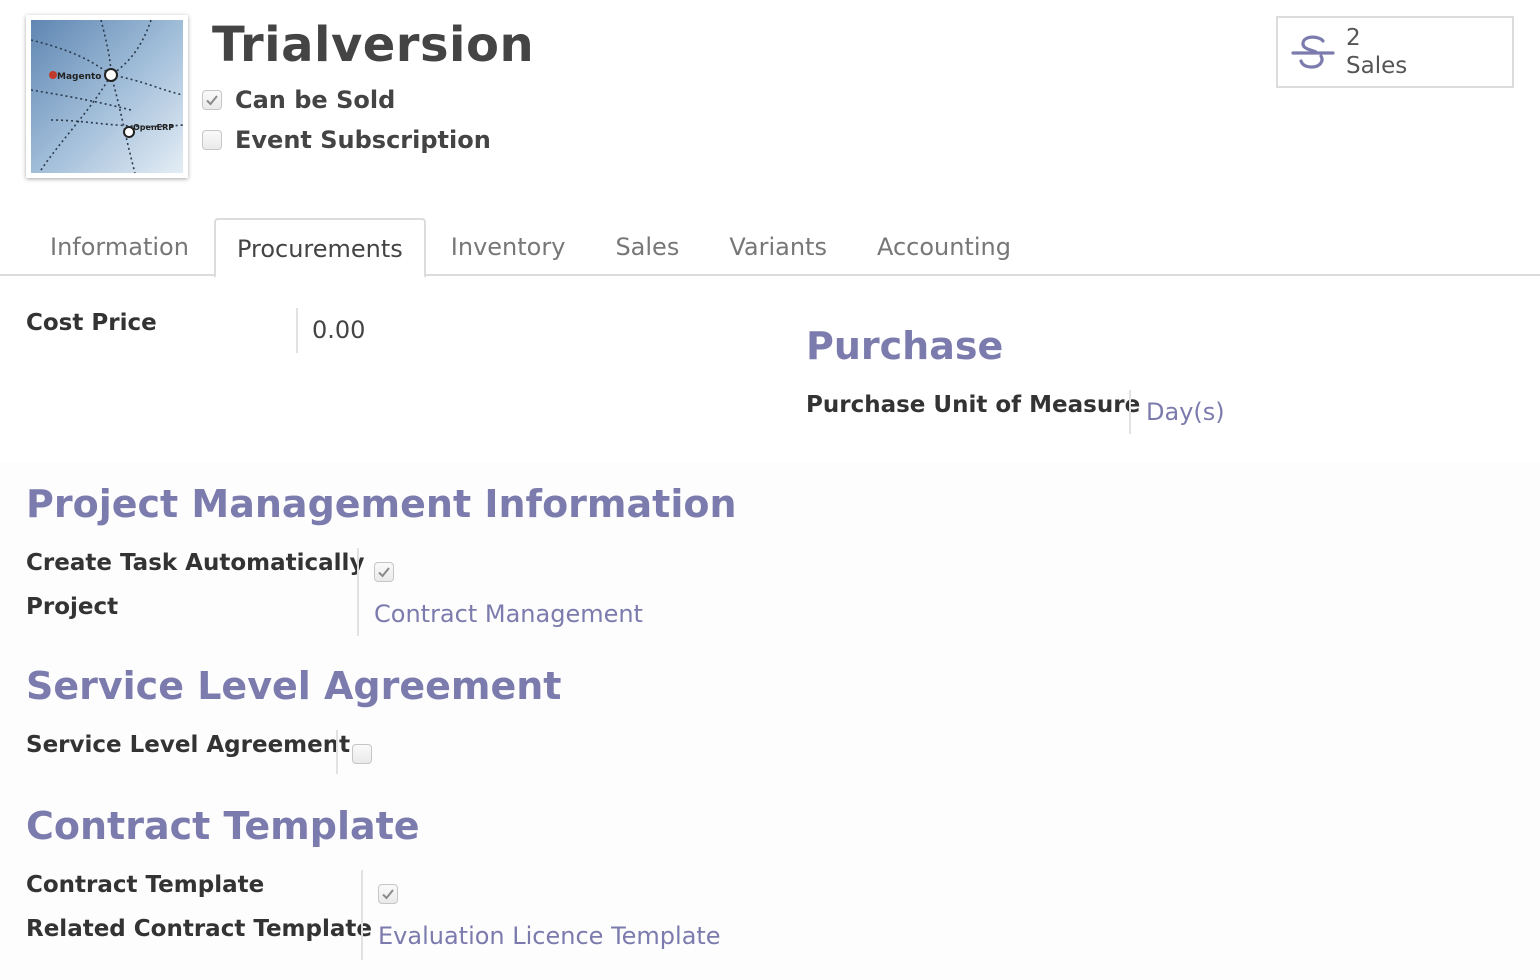  I want to click on openerp-logo-text: OpenERP, so click(153, 127).